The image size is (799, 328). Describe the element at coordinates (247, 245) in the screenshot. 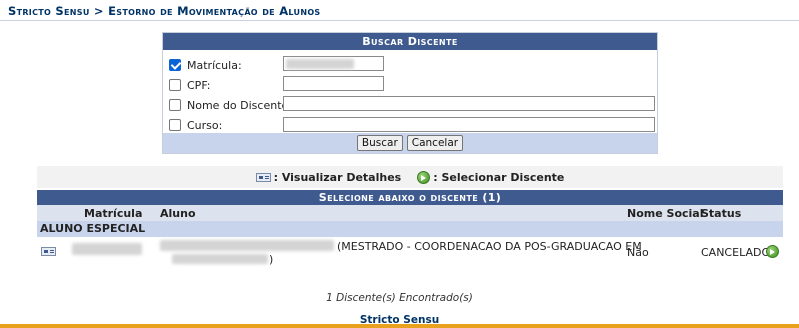

I see `aluno-name-redacted` at that location.